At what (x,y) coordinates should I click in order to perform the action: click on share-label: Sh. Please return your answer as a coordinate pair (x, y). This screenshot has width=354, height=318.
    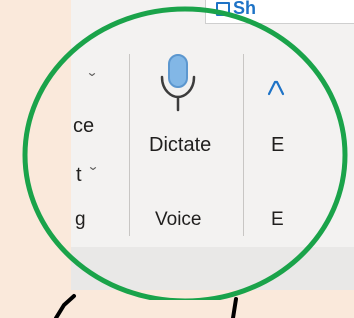
    Looking at the image, I should click on (245, 9).